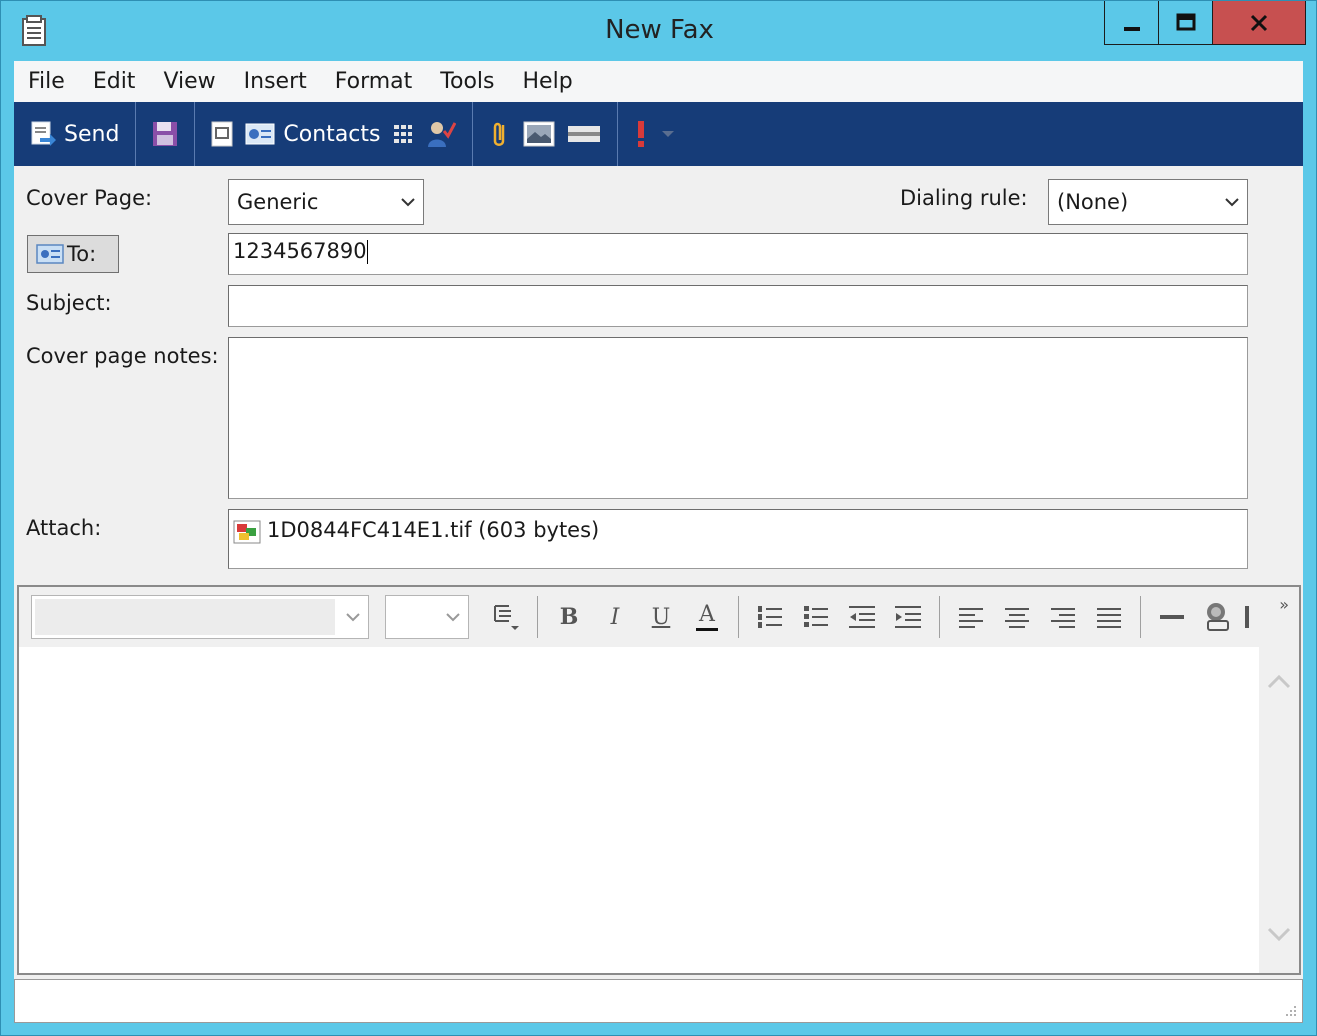  I want to click on text-caret, so click(367, 252).